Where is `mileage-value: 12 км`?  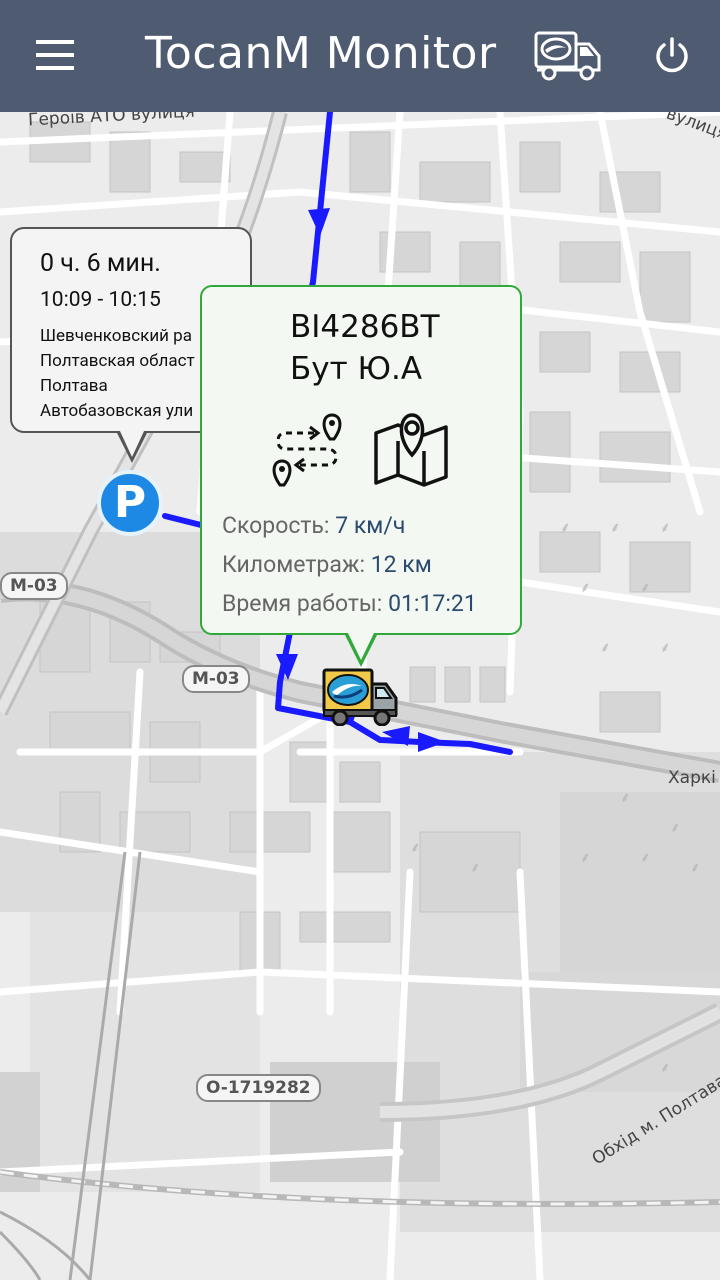
mileage-value: 12 км is located at coordinates (401, 564).